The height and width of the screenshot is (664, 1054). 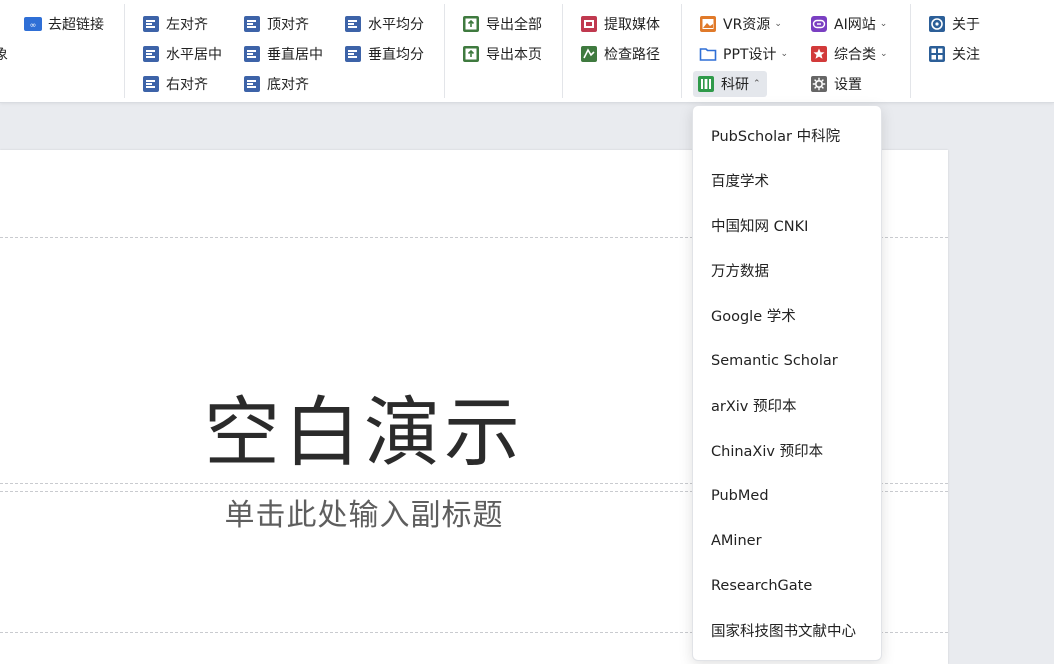 What do you see at coordinates (747, 25) in the screenshot?
I see `vr-resources-label: VR资源` at bounding box center [747, 25].